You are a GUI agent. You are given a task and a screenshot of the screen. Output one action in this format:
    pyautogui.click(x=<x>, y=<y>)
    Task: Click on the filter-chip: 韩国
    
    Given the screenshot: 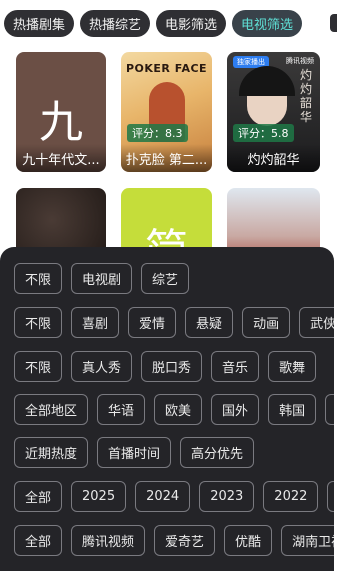 What is the action you would take?
    pyautogui.click(x=292, y=409)
    